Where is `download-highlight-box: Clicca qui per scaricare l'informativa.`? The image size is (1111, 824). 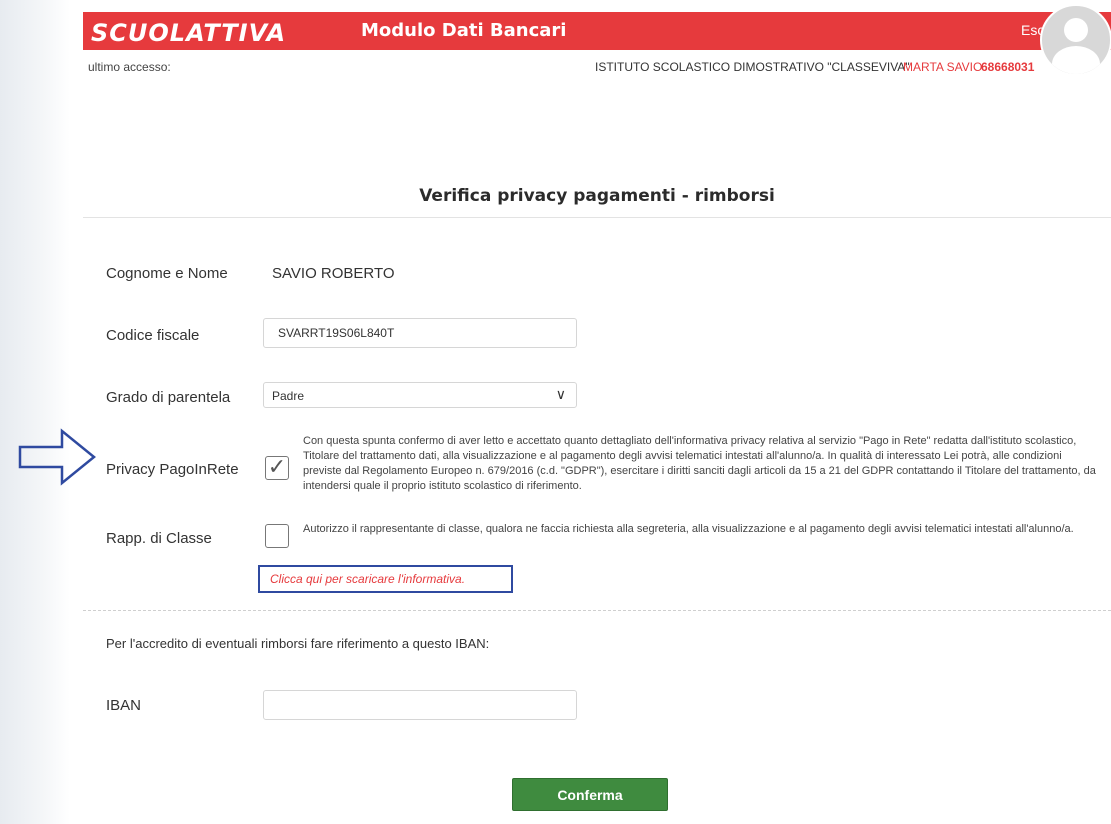
download-highlight-box: Clicca qui per scaricare l'informativa. is located at coordinates (385, 579).